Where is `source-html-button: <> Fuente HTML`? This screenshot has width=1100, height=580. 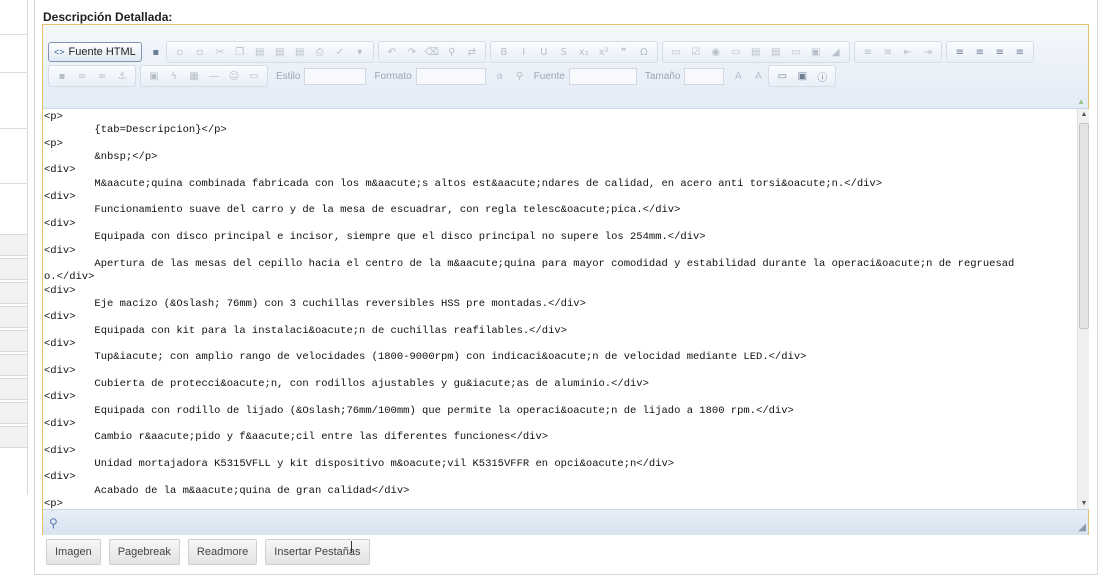
source-html-button: <> Fuente HTML is located at coordinates (95, 52).